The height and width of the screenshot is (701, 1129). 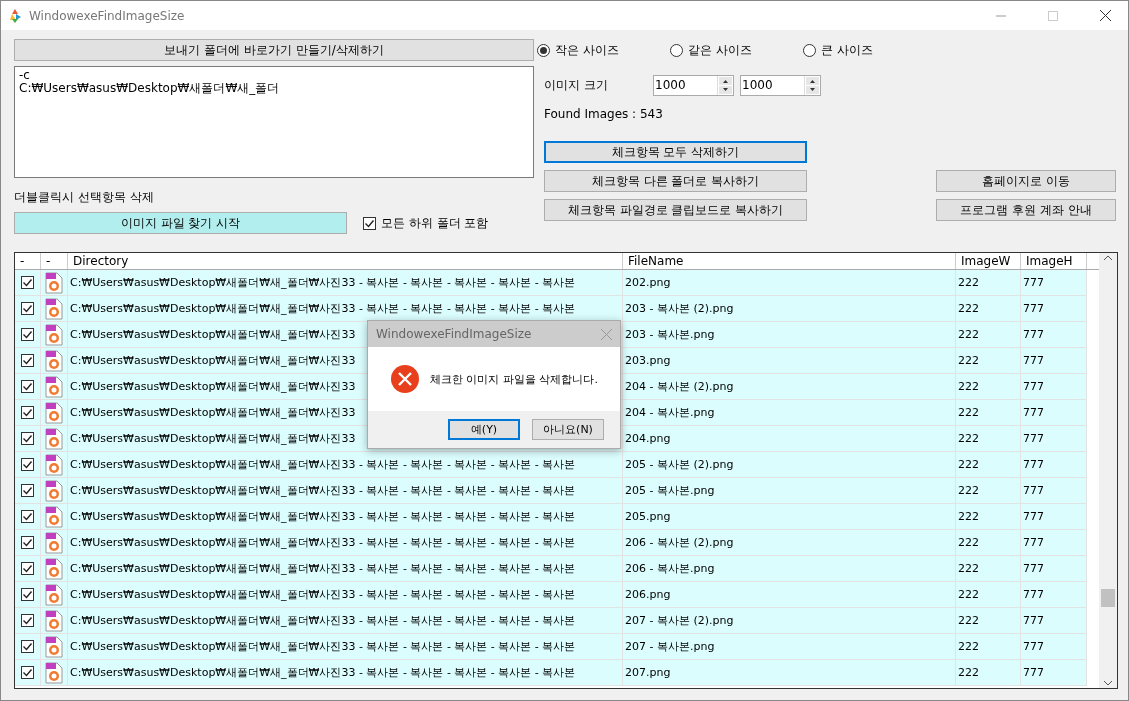 I want to click on radio-label: 큰 사이즈, so click(x=847, y=50).